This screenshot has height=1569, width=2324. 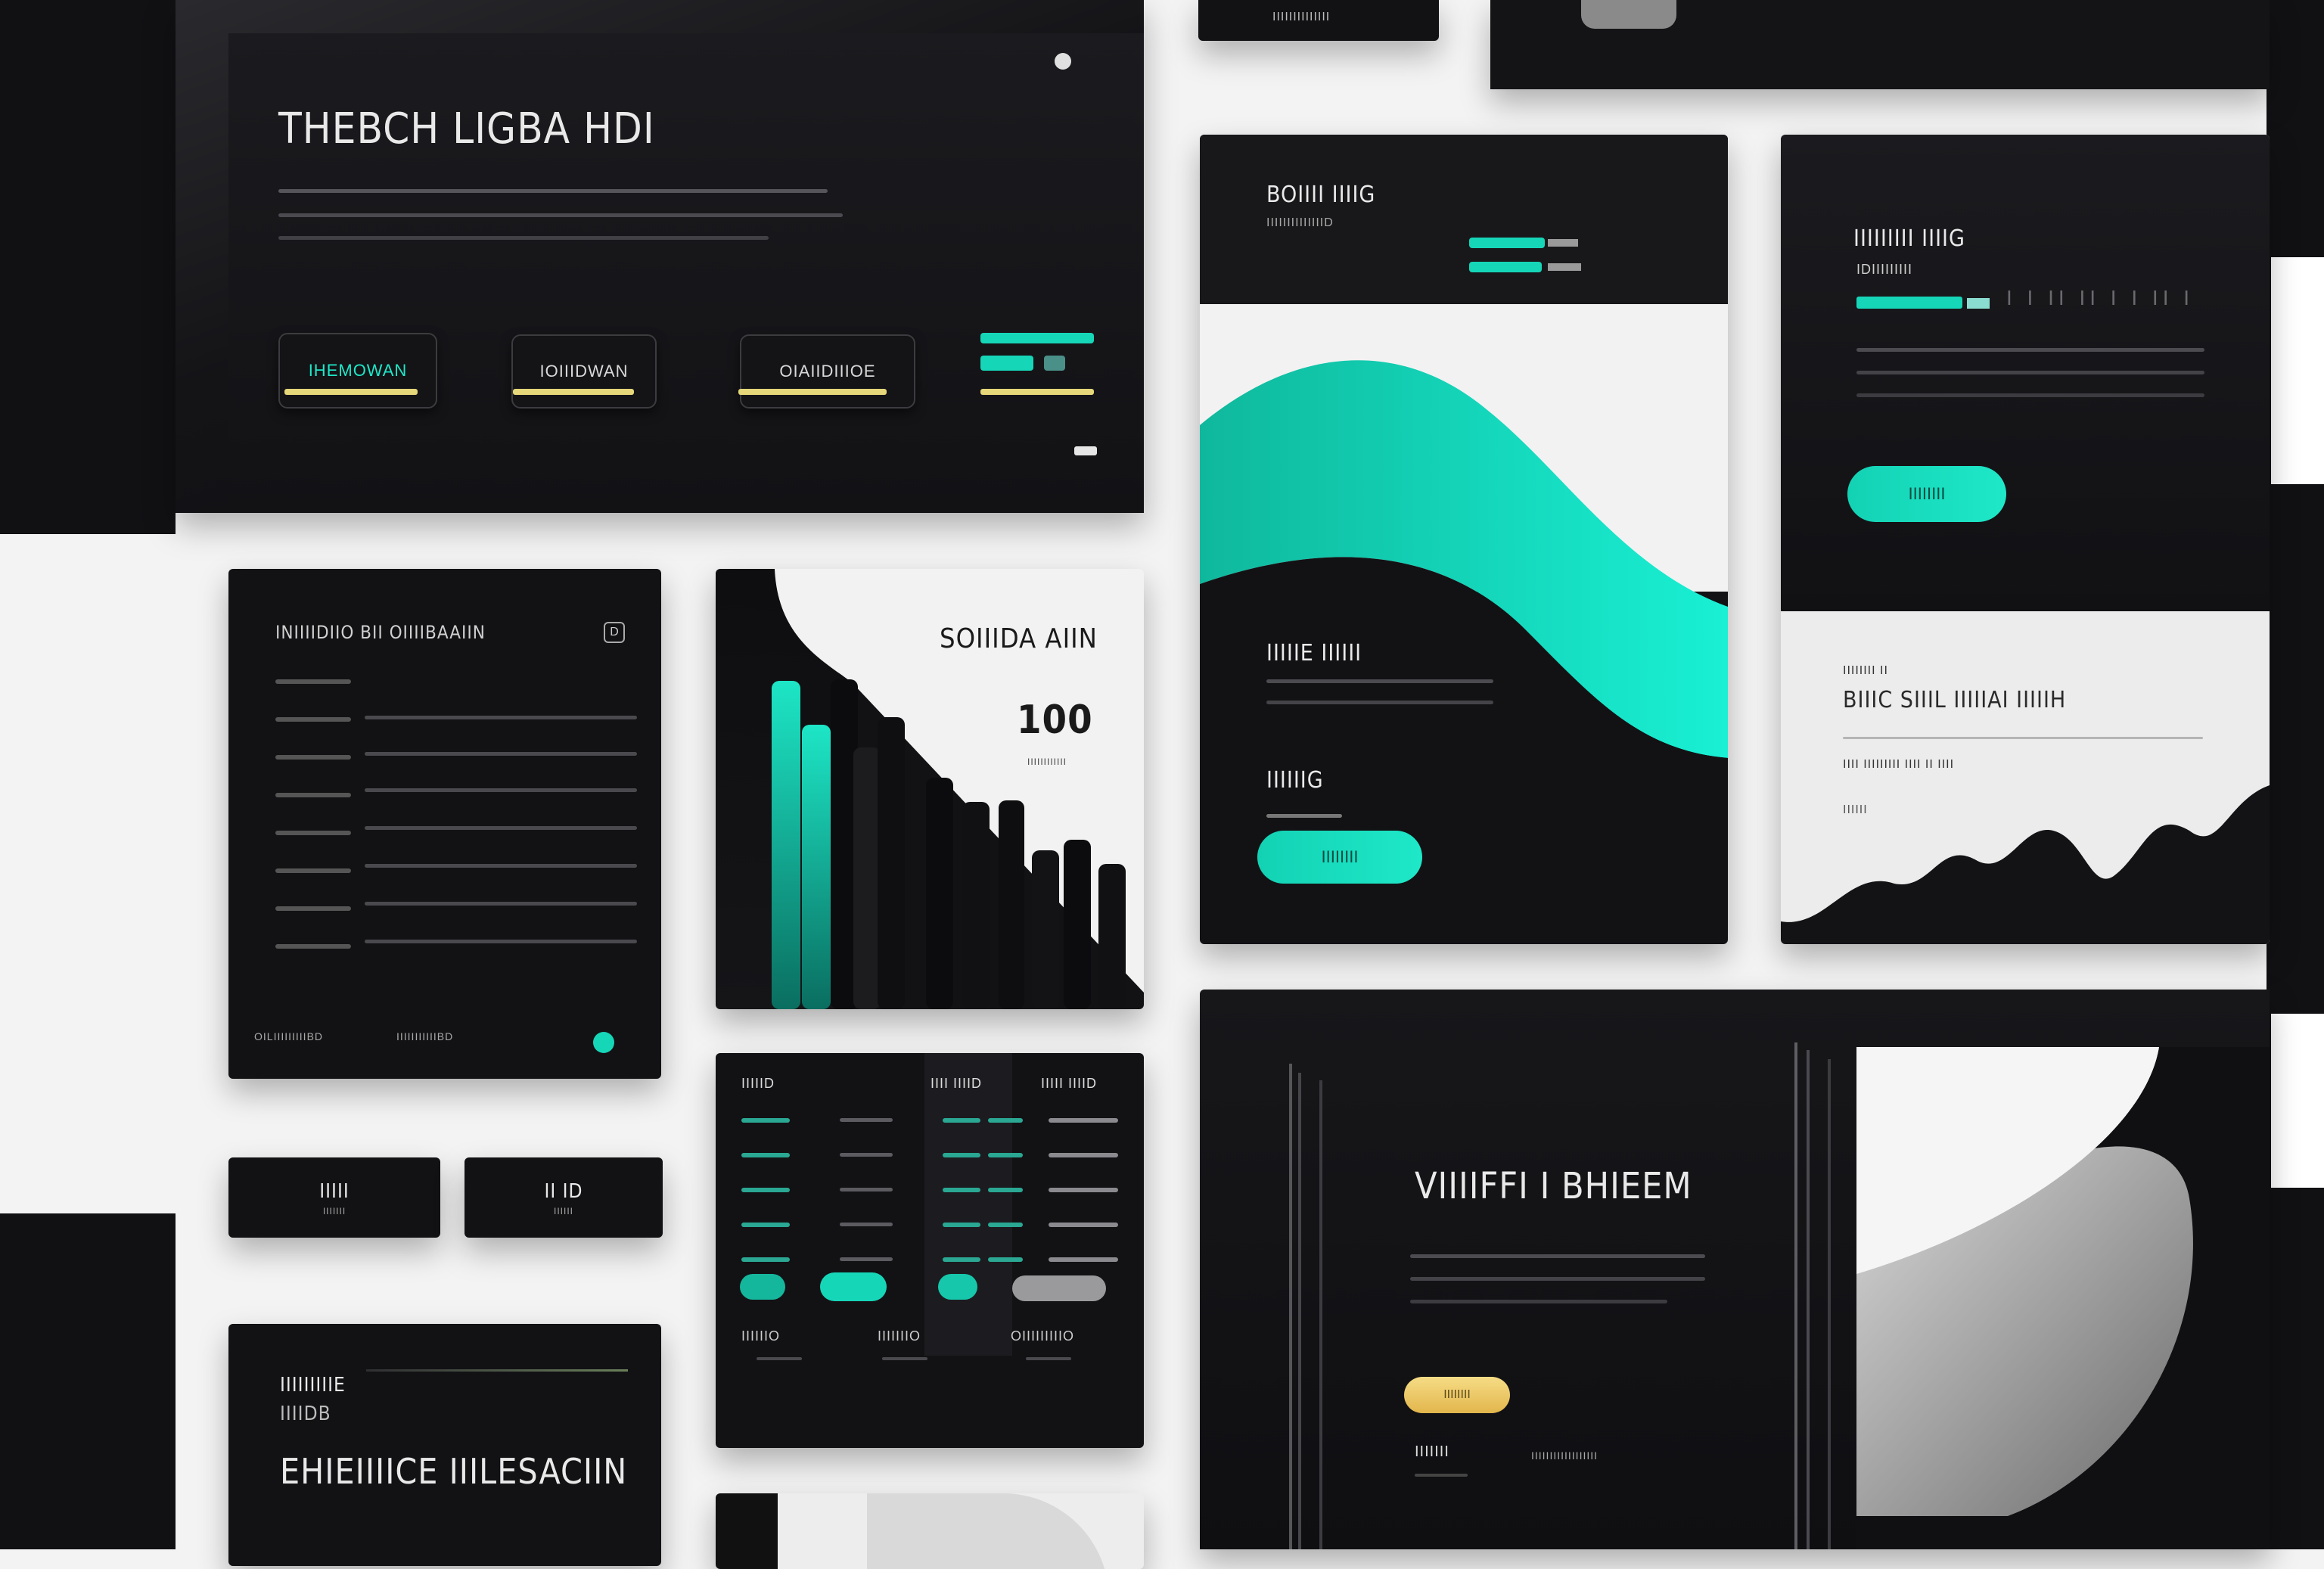 I want to click on stat-tile-1-value: IIIII, so click(x=334, y=1191).